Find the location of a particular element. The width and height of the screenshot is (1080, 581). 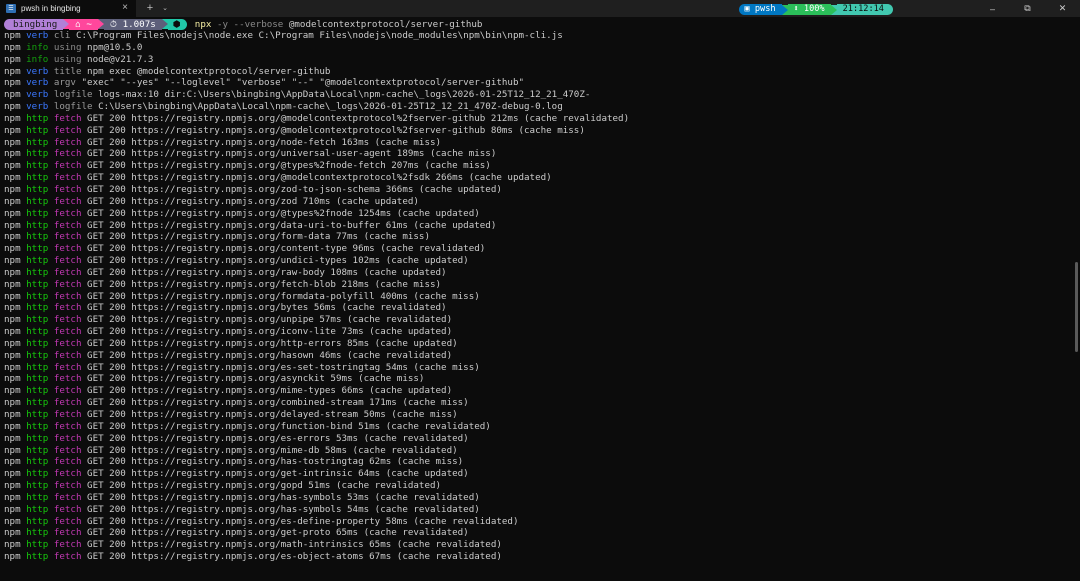

new-tab-button: + is located at coordinates (150, 8).